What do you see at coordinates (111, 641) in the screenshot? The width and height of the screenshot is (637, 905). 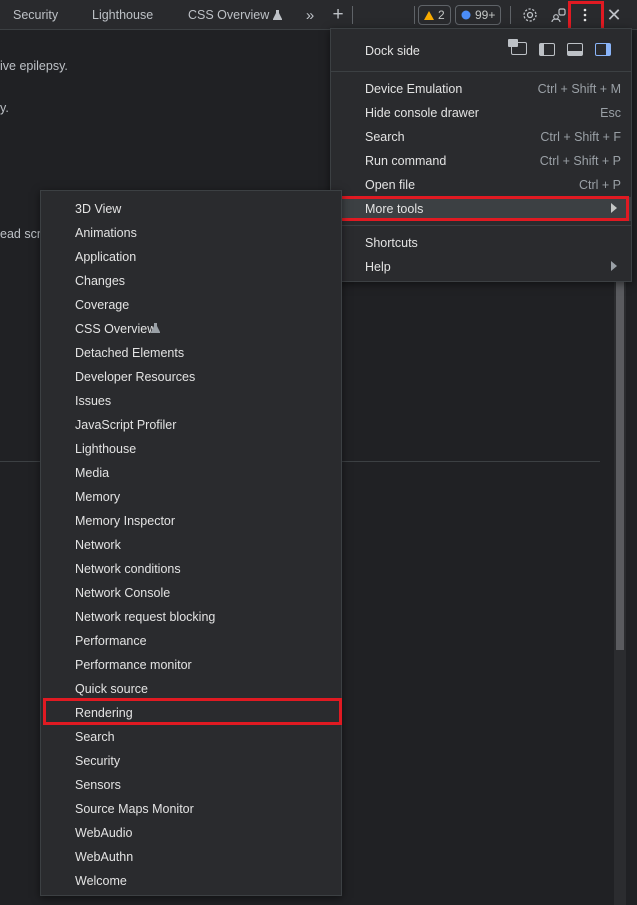 I see `submenu-item-label: Performance` at bounding box center [111, 641].